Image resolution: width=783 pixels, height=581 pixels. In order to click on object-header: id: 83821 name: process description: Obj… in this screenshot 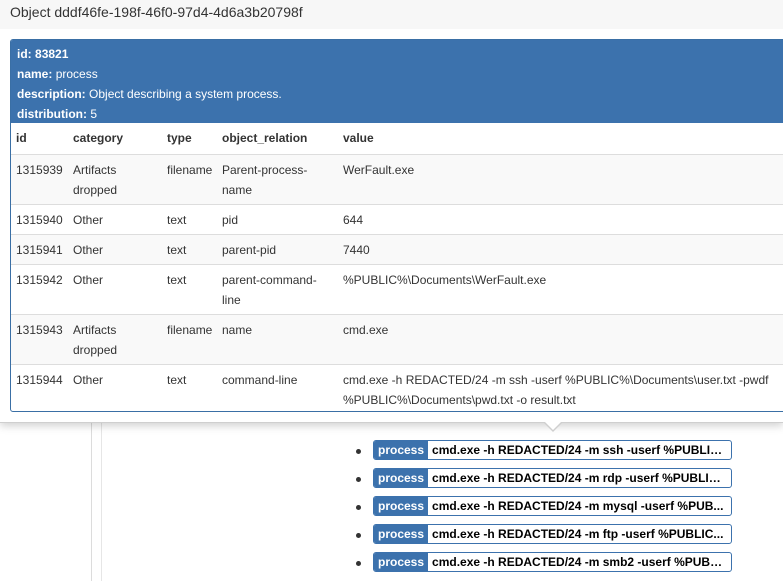, I will do `click(397, 81)`.